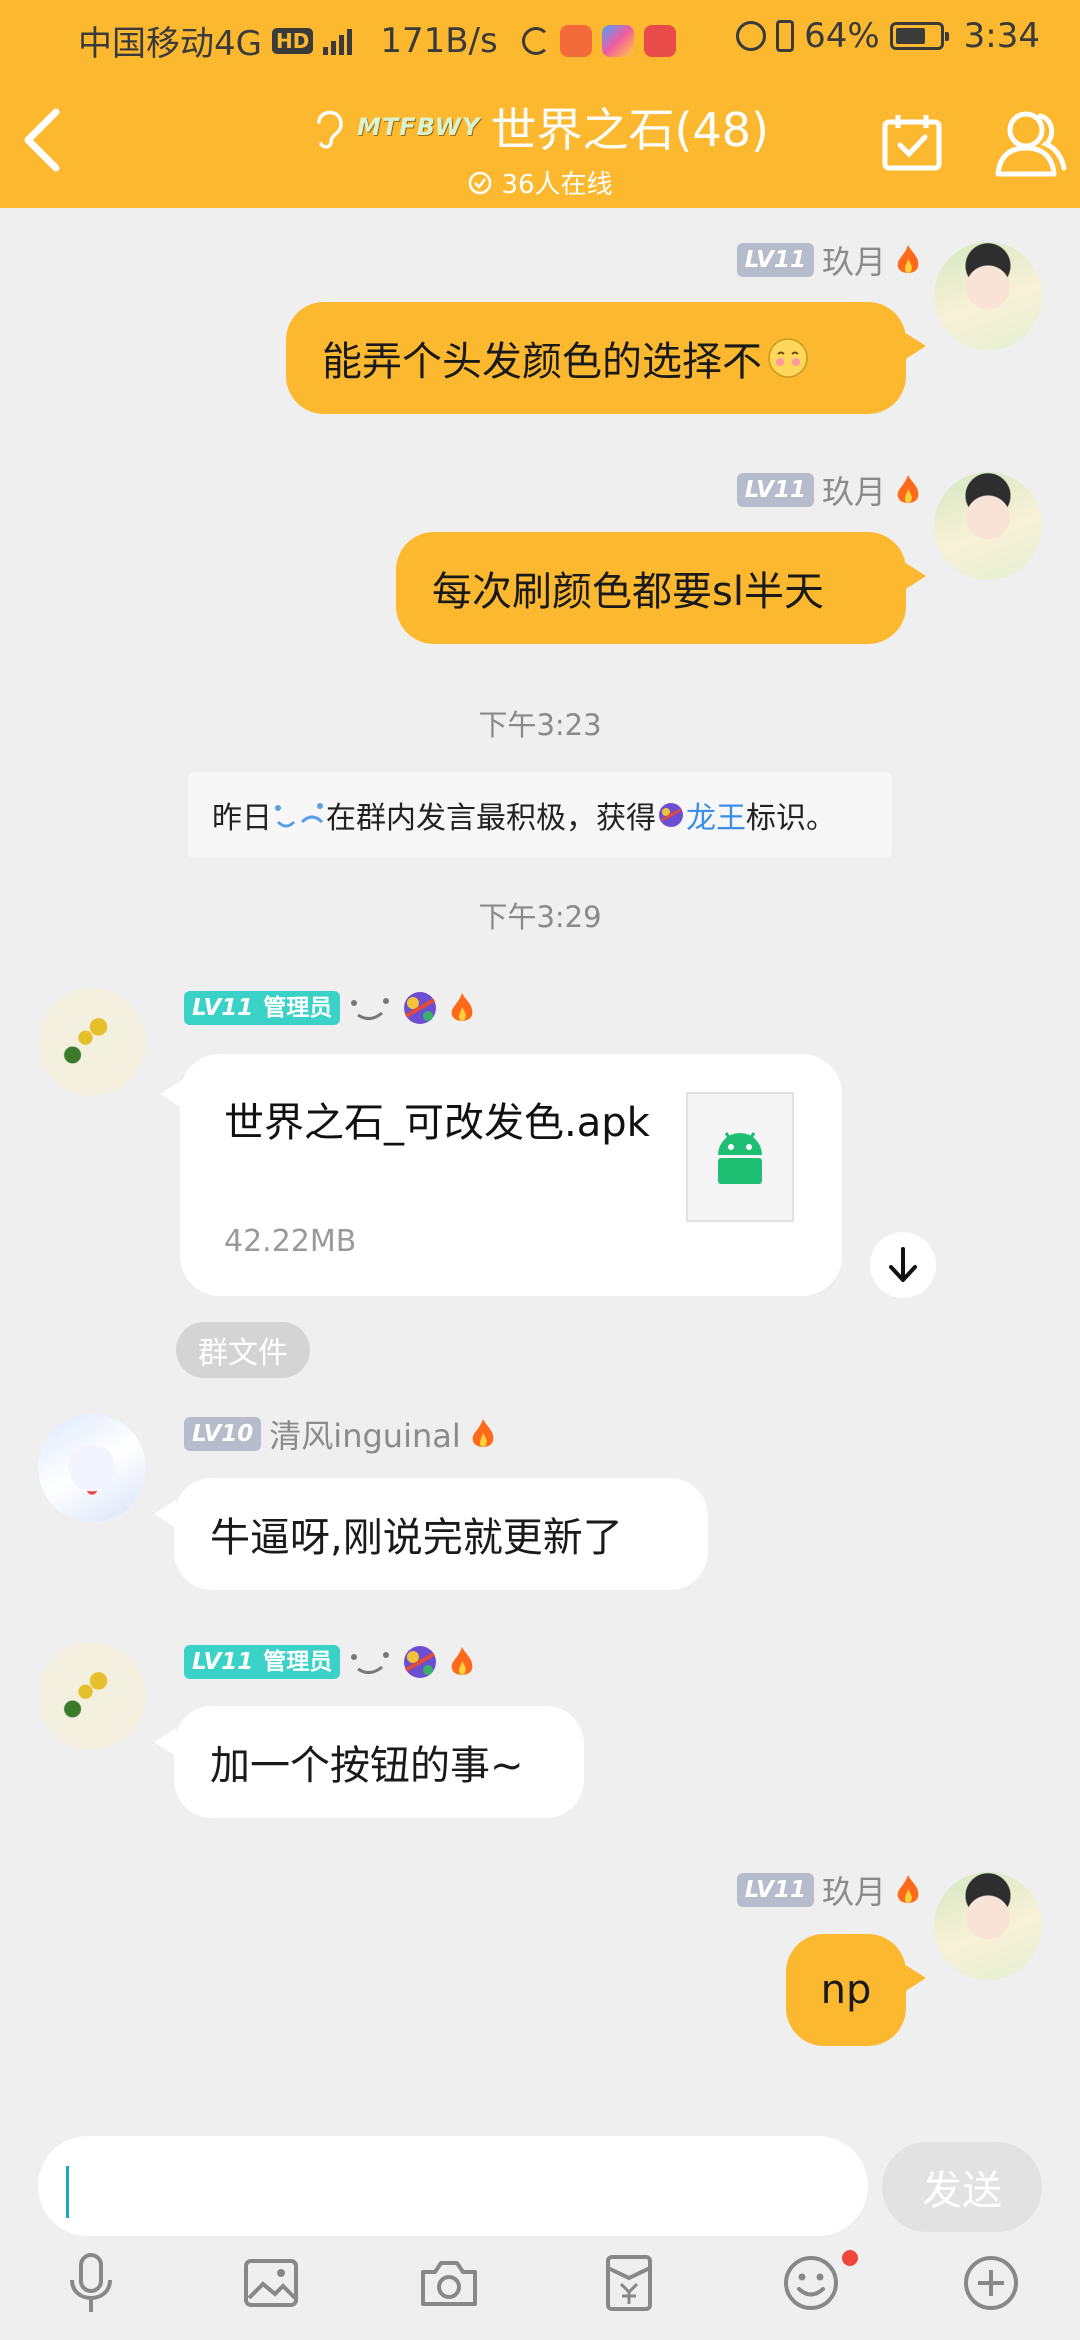 This screenshot has height=2340, width=1080. I want to click on chat-title: 世界之石(48), so click(629, 130).